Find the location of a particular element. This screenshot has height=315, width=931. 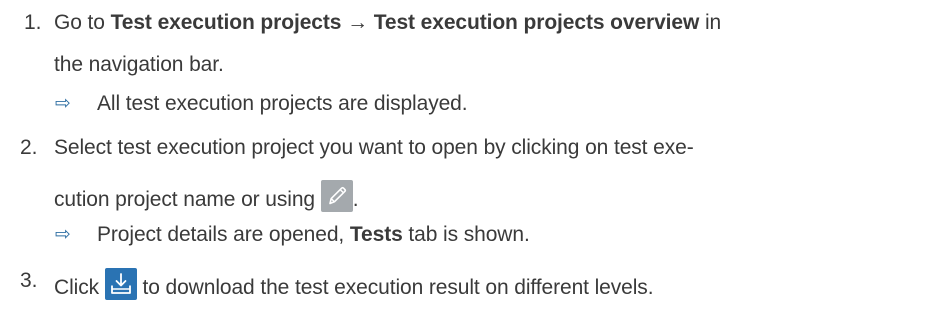

menu-path-arrow: → is located at coordinates (357, 22).